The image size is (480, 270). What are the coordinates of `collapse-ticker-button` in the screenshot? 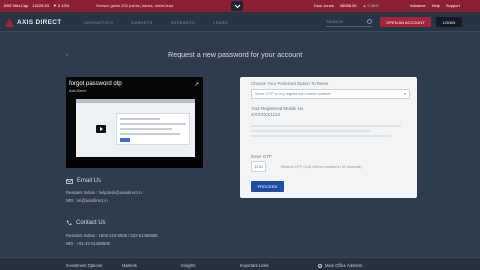 It's located at (237, 6).